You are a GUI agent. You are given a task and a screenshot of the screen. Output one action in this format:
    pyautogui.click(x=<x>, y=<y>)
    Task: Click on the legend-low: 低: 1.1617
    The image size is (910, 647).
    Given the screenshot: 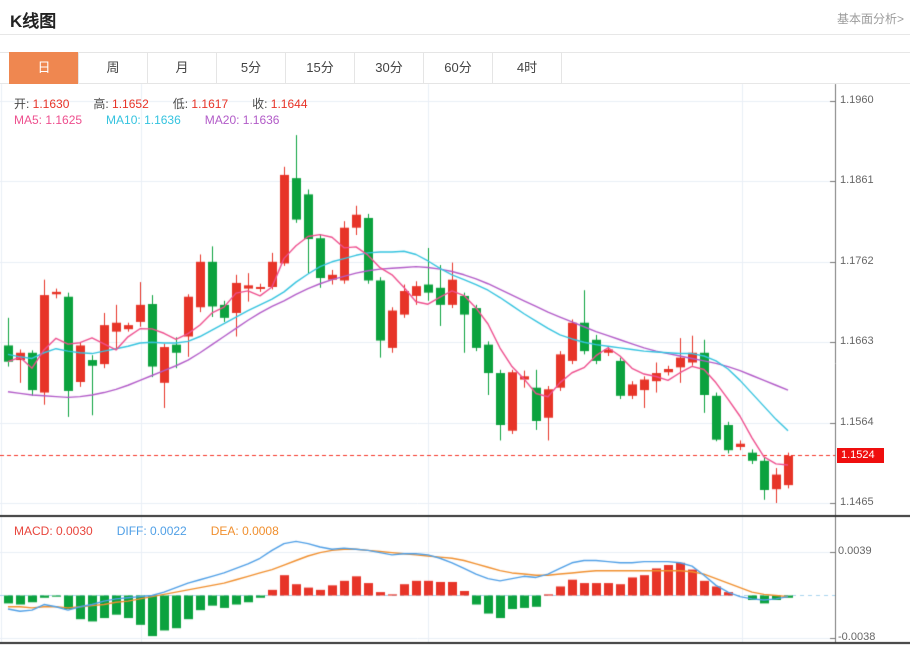 What is the action you would take?
    pyautogui.click(x=200, y=104)
    